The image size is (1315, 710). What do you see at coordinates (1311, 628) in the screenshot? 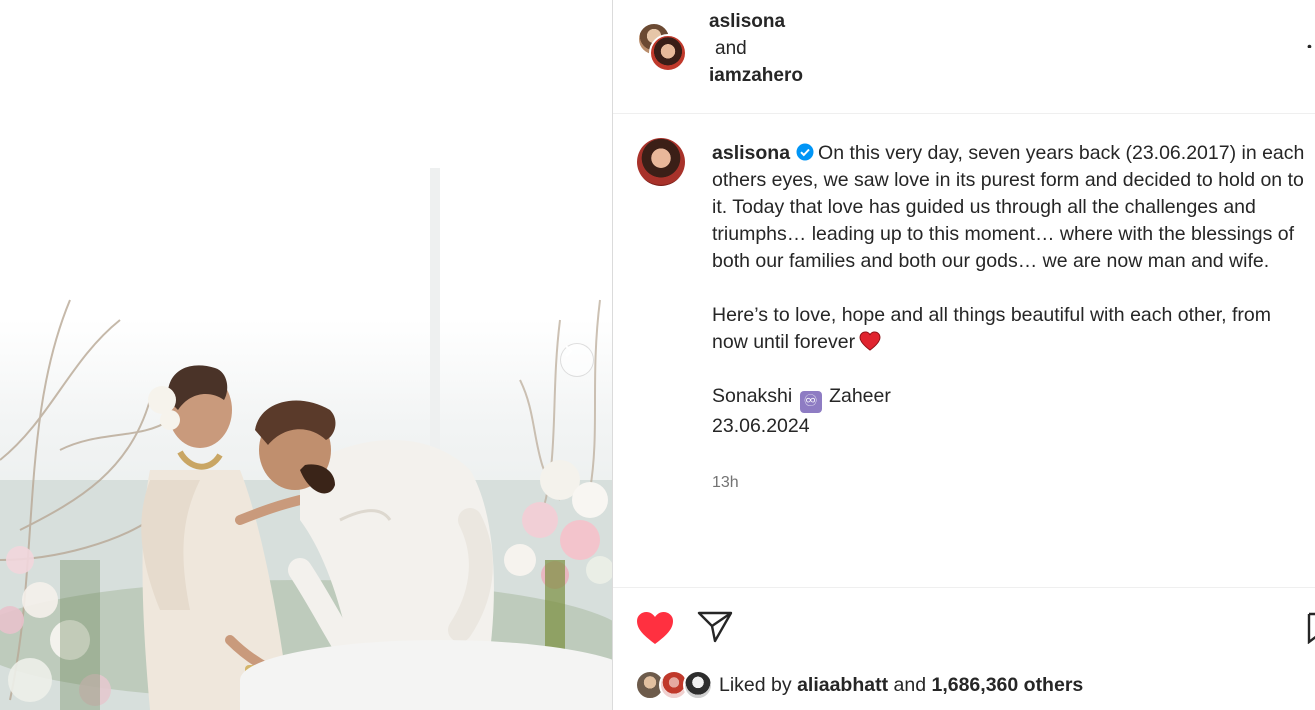
I see `bookmark-icon` at bounding box center [1311, 628].